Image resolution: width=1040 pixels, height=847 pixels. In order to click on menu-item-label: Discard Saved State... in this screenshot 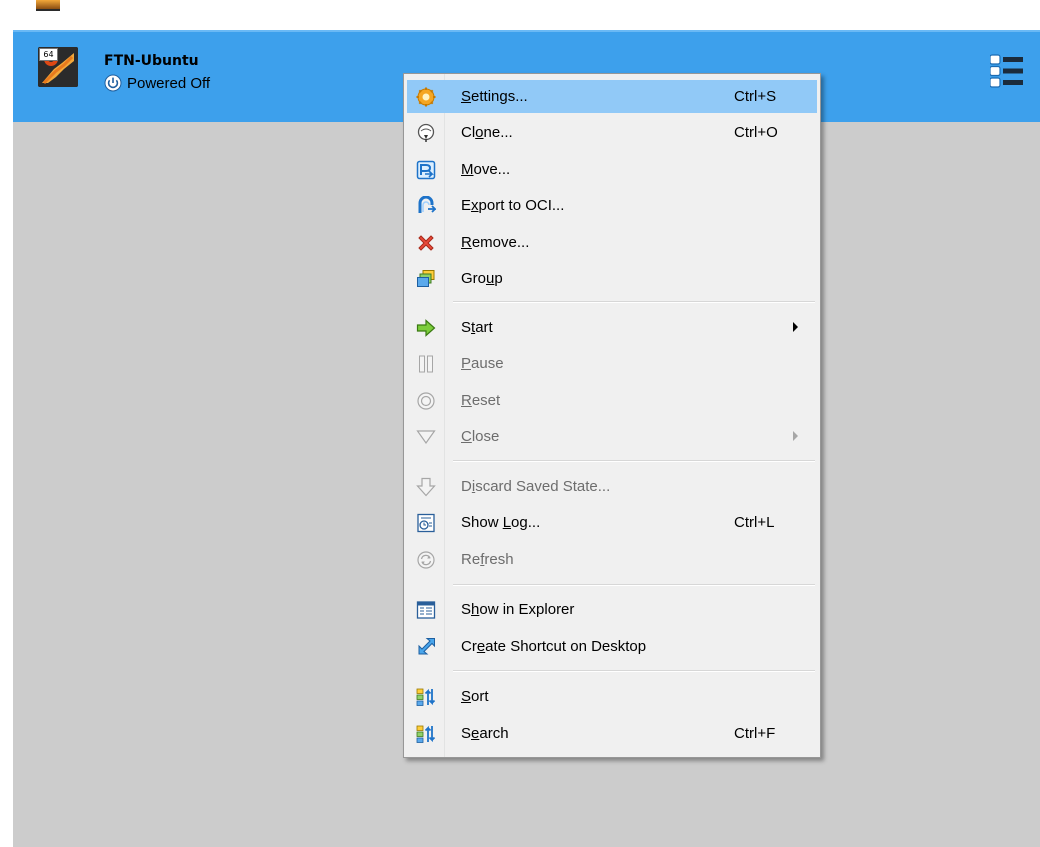, I will do `click(536, 486)`.